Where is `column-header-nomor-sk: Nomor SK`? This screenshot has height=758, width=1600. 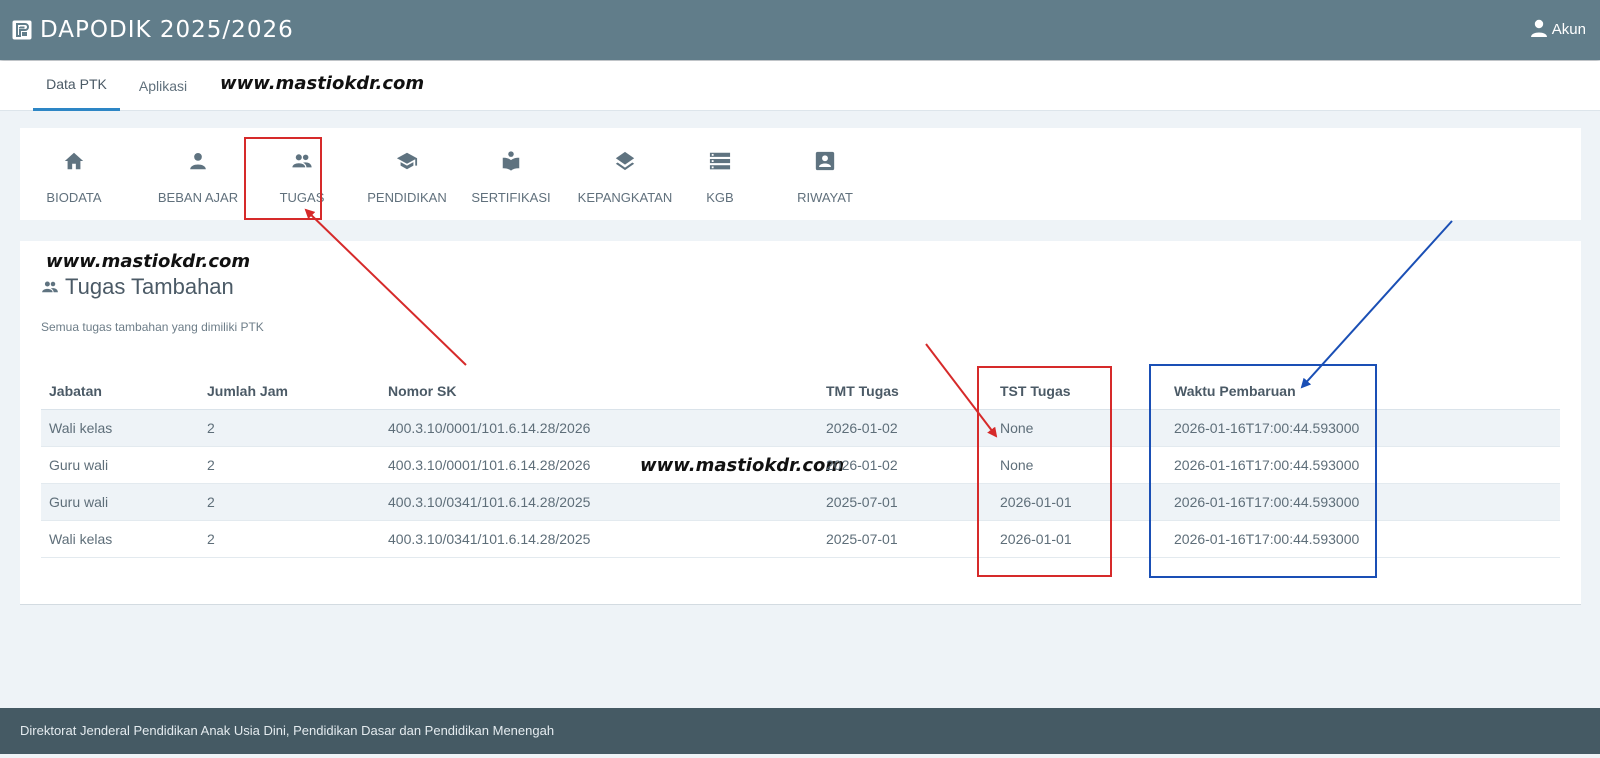
column-header-nomor-sk: Nomor SK is located at coordinates (422, 391).